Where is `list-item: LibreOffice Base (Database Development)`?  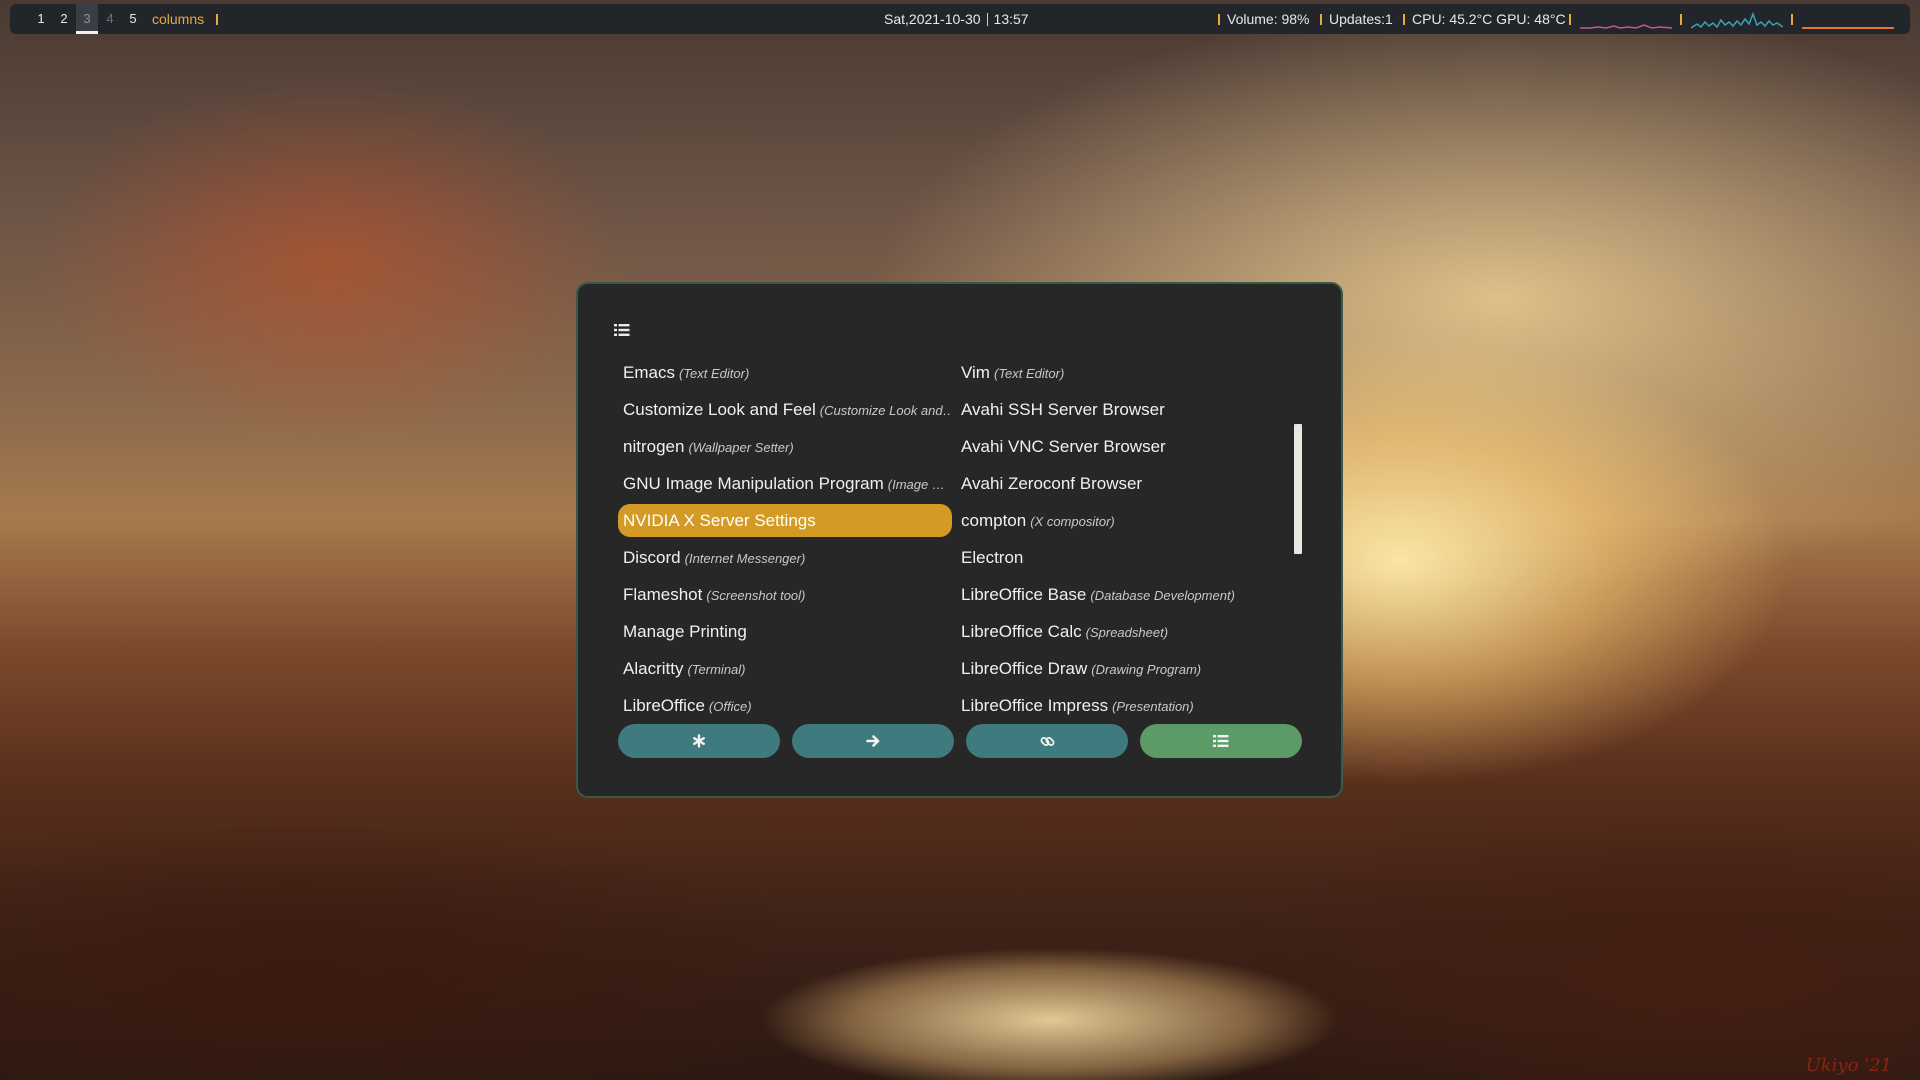 list-item: LibreOffice Base (Database Development) is located at coordinates (1123, 594).